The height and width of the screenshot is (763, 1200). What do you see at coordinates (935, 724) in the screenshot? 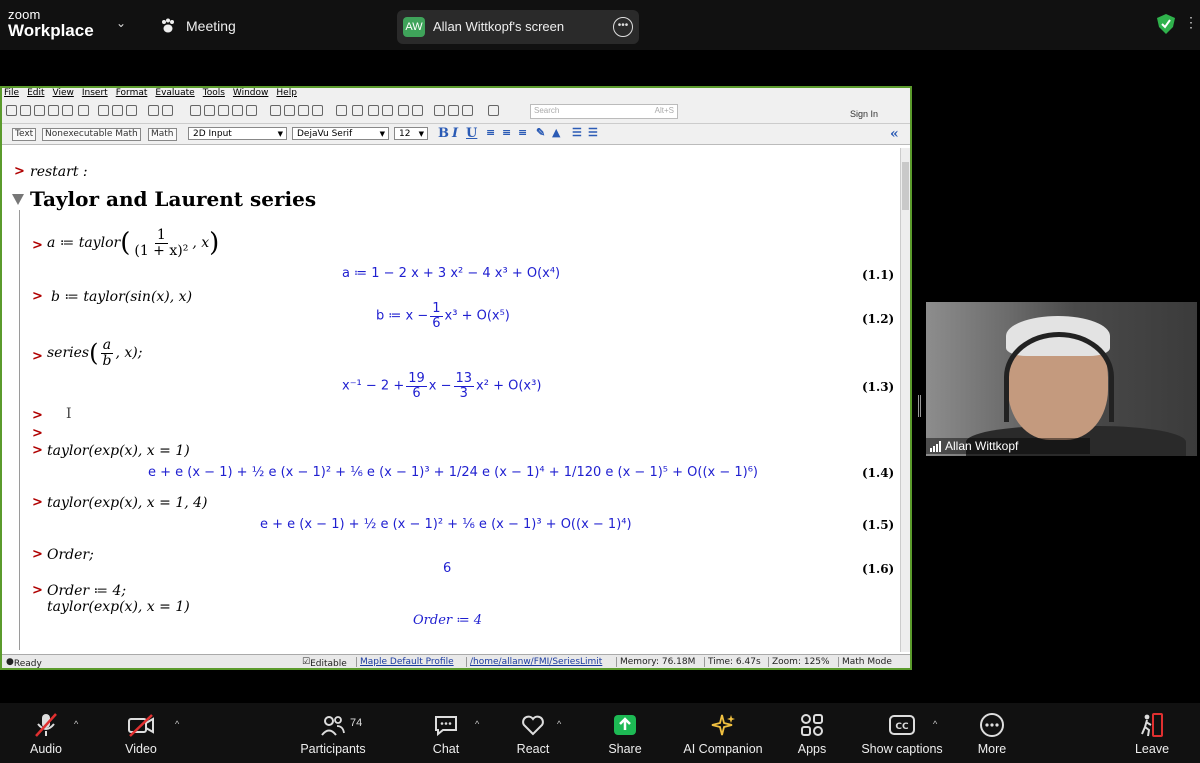
I see `captions-options-caret: ^` at bounding box center [935, 724].